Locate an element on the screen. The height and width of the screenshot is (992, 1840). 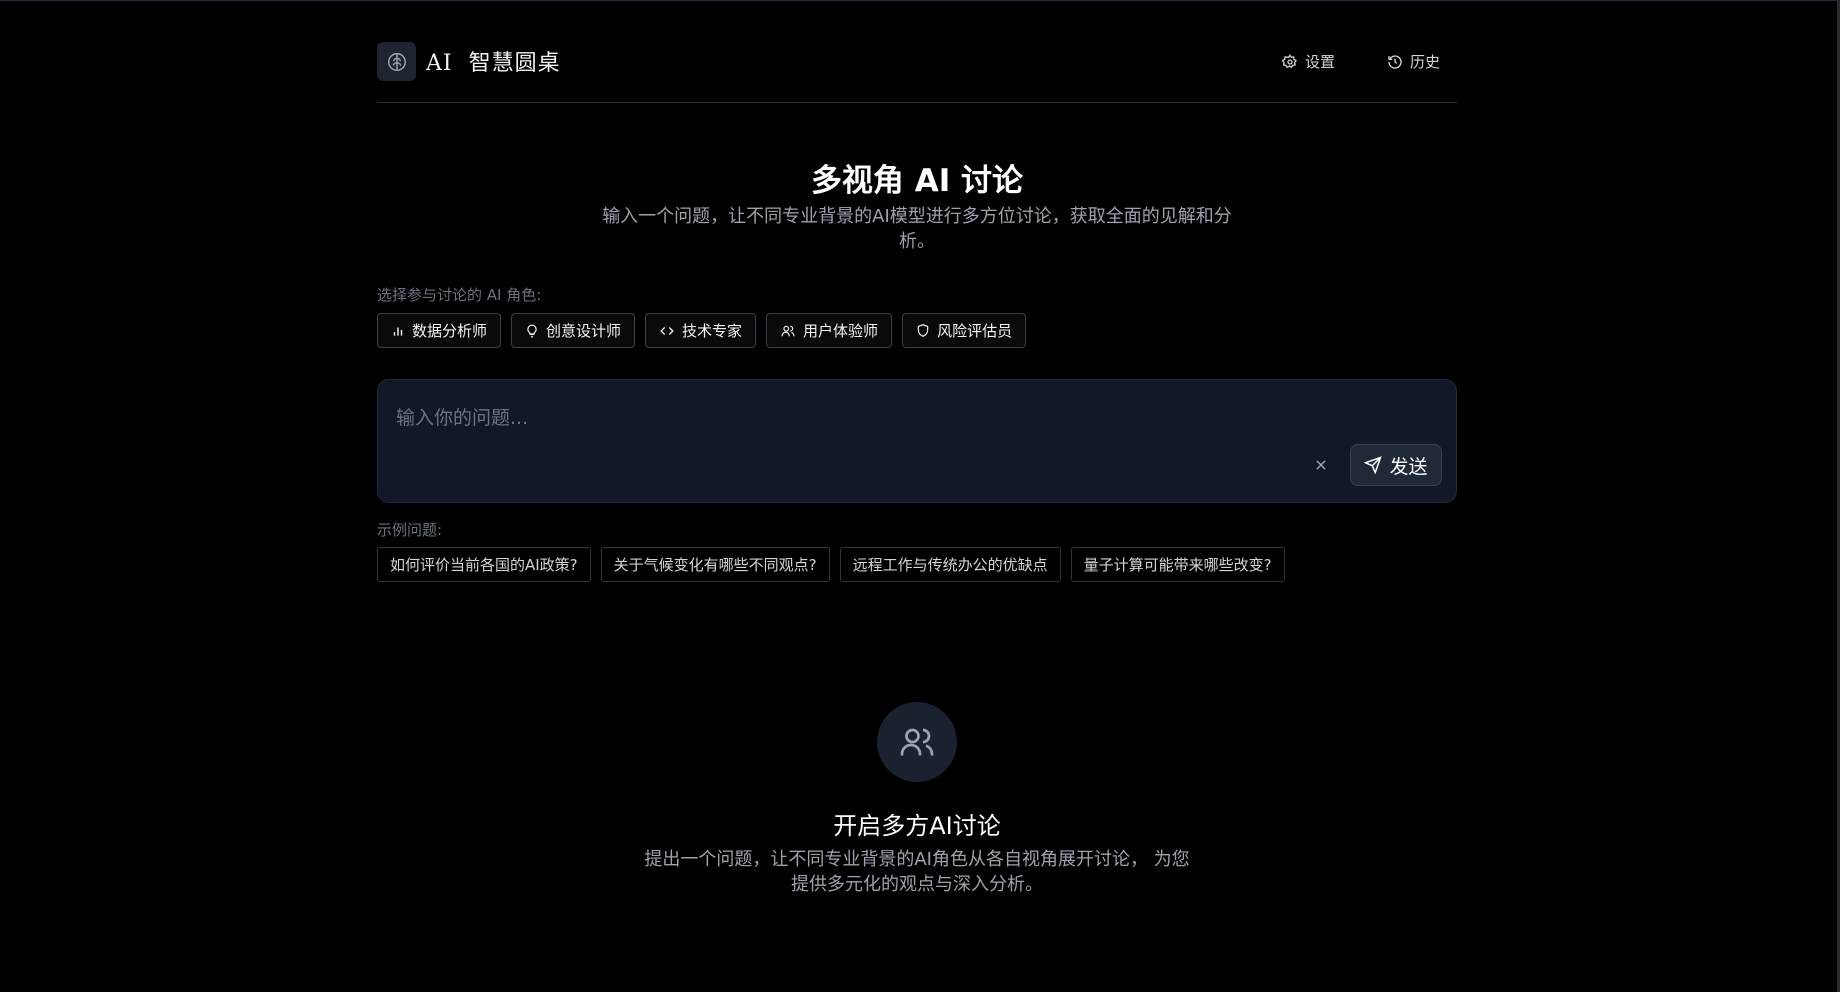
send-button: 发送 is located at coordinates (1396, 465).